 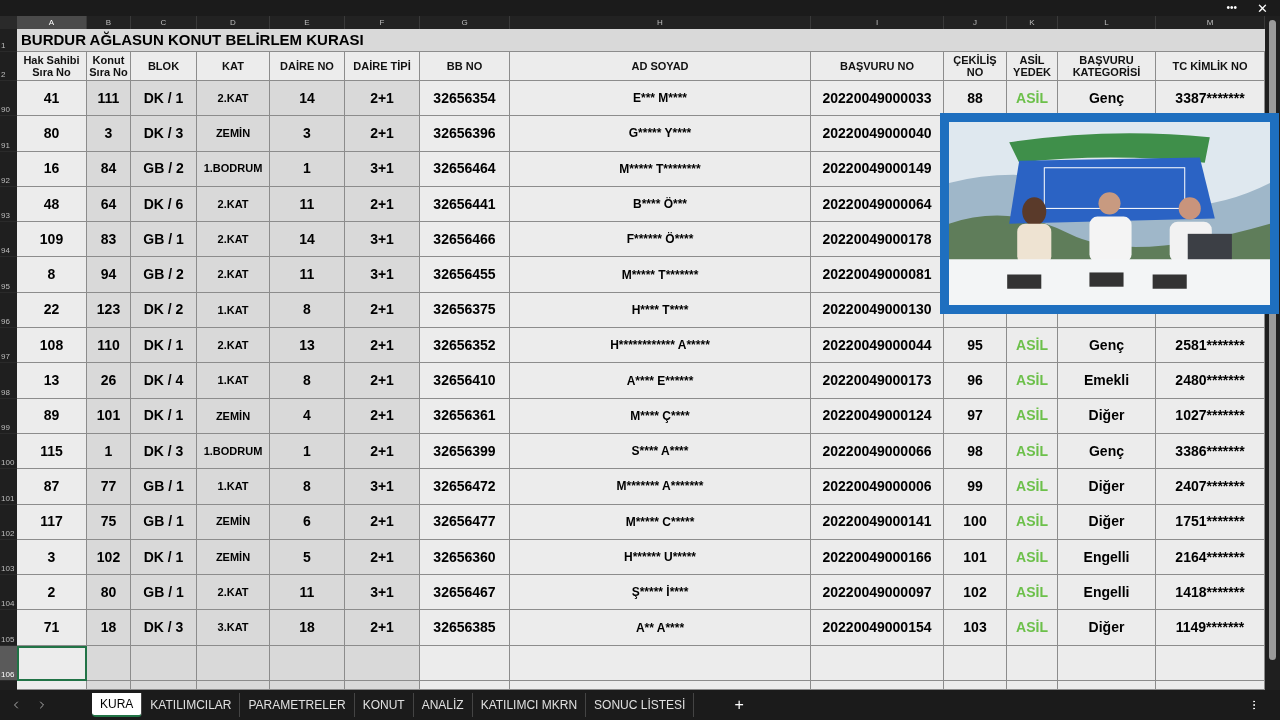 What do you see at coordinates (975, 346) in the screenshot?
I see `table-cell: 95` at bounding box center [975, 346].